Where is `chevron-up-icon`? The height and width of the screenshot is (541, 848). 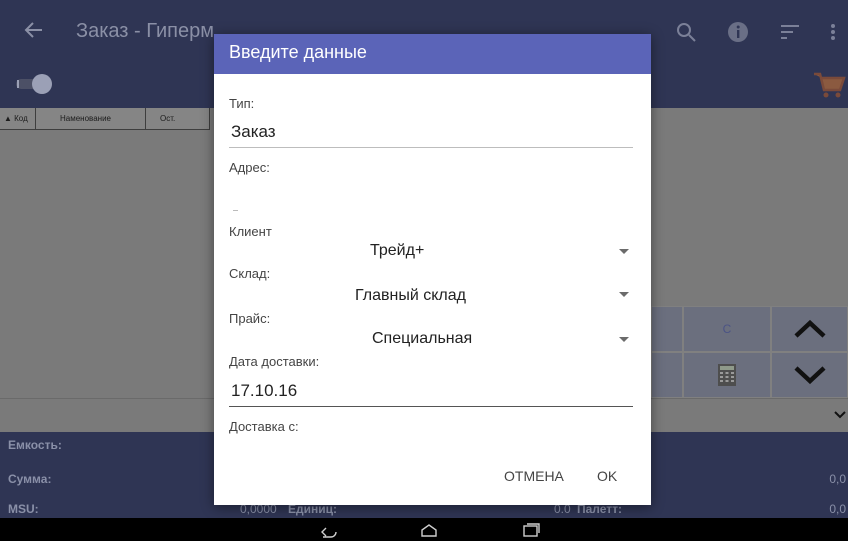 chevron-up-icon is located at coordinates (809, 328).